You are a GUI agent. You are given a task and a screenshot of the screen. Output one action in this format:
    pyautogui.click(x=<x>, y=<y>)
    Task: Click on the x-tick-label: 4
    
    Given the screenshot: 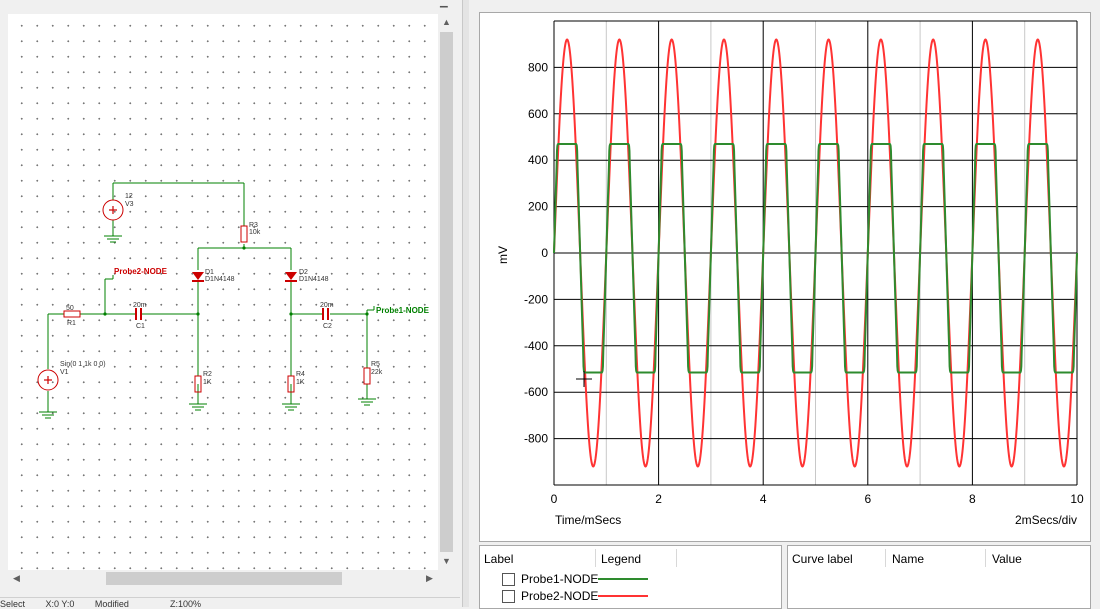 What is the action you would take?
    pyautogui.click(x=763, y=499)
    